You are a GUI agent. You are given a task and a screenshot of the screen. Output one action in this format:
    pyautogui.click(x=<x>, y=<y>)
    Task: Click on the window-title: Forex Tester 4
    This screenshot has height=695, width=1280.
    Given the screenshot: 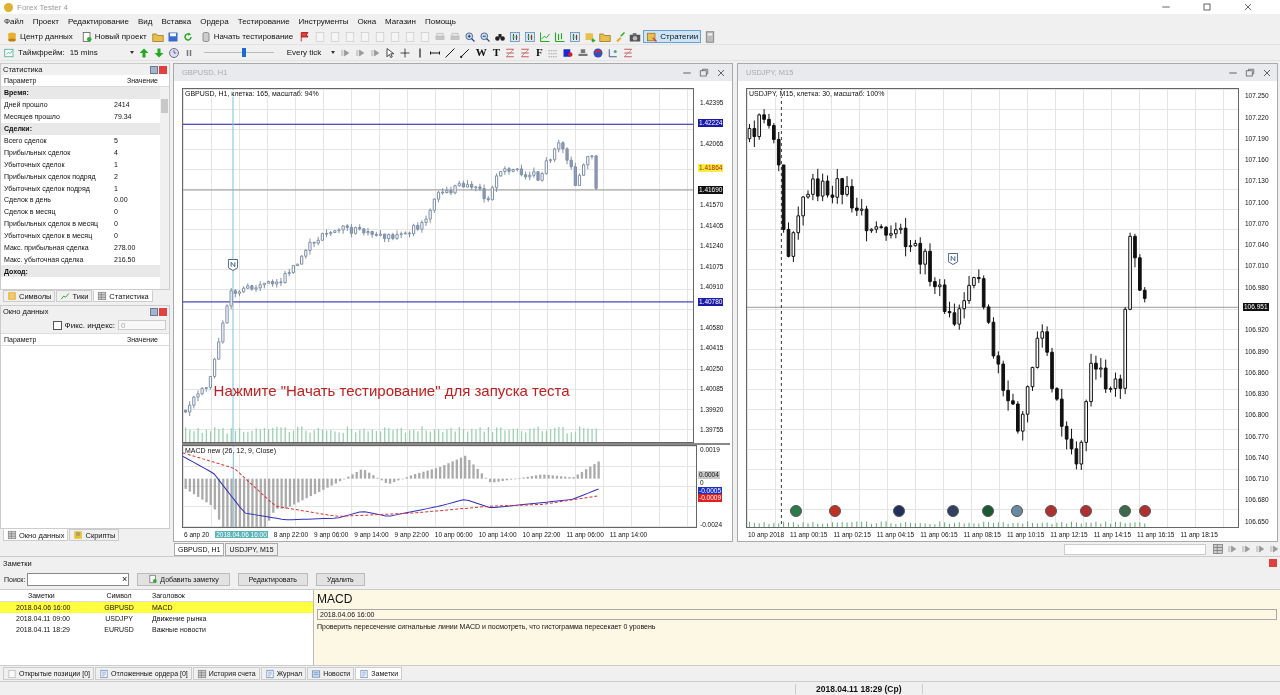 What is the action you would take?
    pyautogui.click(x=42, y=7)
    